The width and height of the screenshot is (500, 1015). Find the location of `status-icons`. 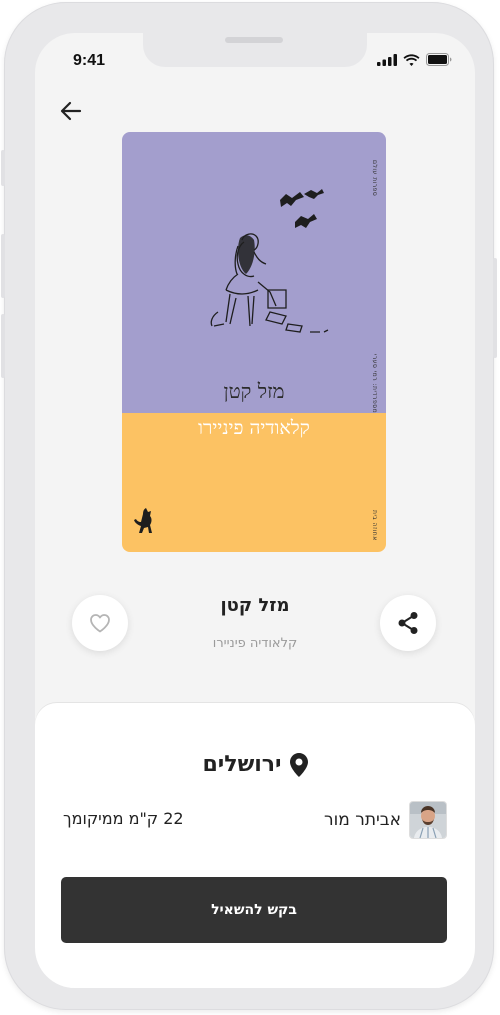

status-icons is located at coordinates (415, 59).